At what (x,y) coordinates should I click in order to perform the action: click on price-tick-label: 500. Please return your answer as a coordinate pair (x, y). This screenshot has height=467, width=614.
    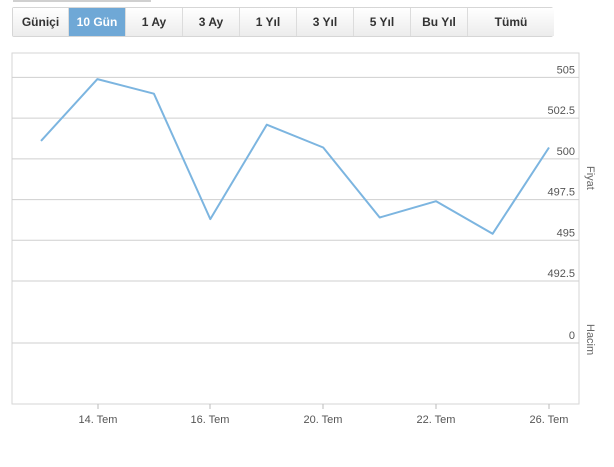
    Looking at the image, I should click on (566, 152).